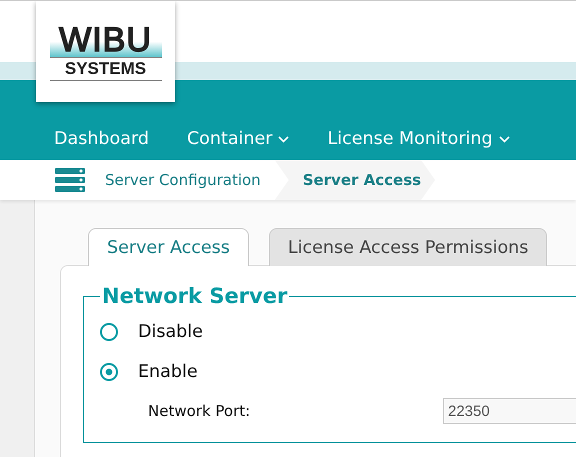  Describe the element at coordinates (238, 139) in the screenshot. I see `nav-item: Container` at that location.